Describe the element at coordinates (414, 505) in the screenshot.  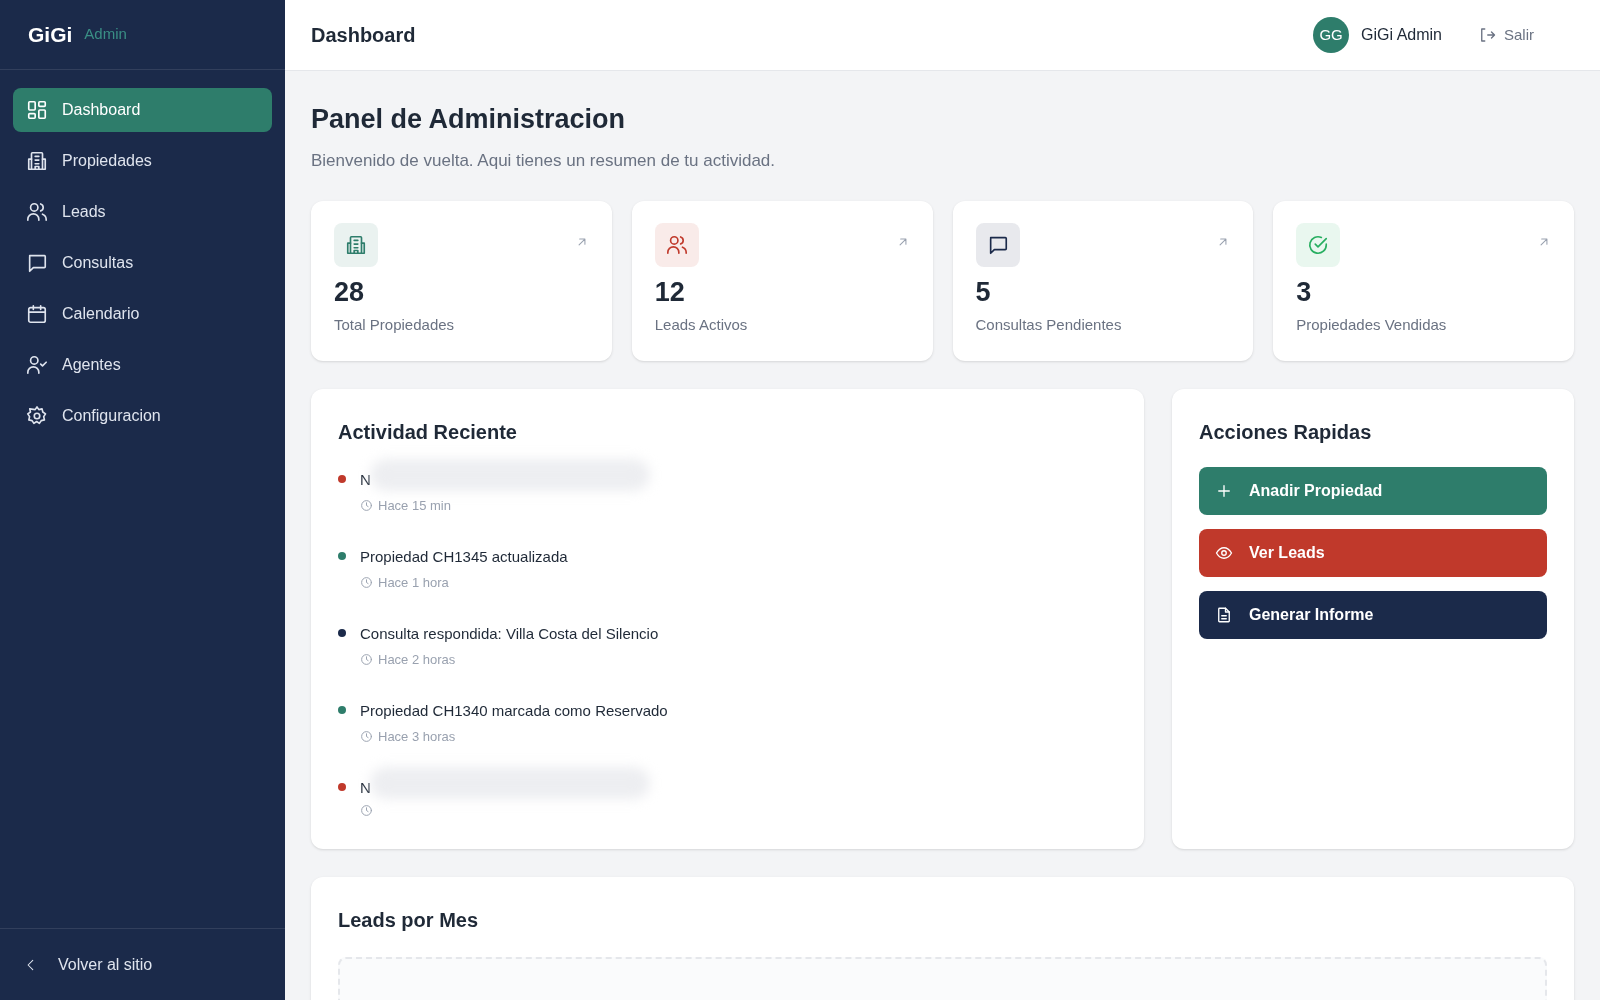
I see `activity-time: Hace 15 min` at that location.